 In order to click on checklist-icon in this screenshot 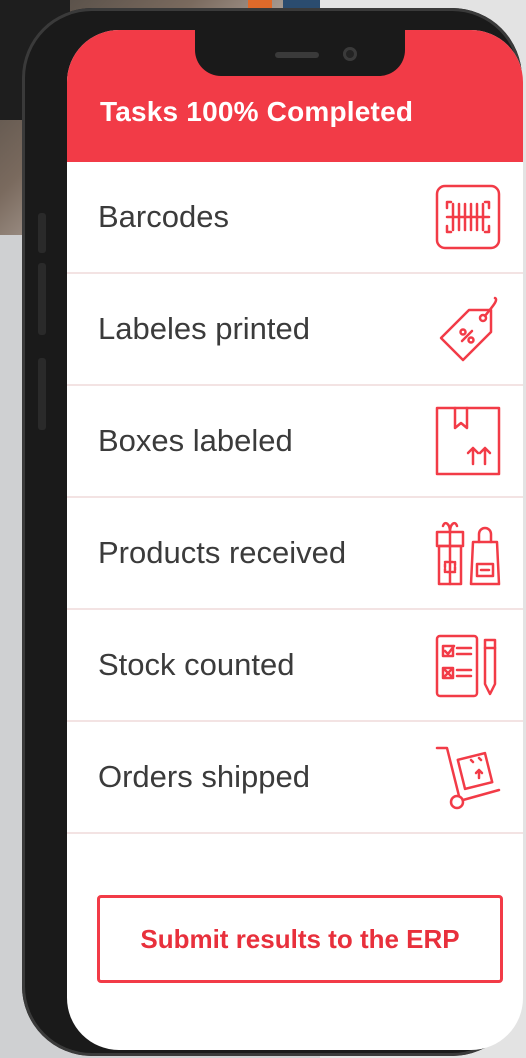, I will do `click(468, 665)`.